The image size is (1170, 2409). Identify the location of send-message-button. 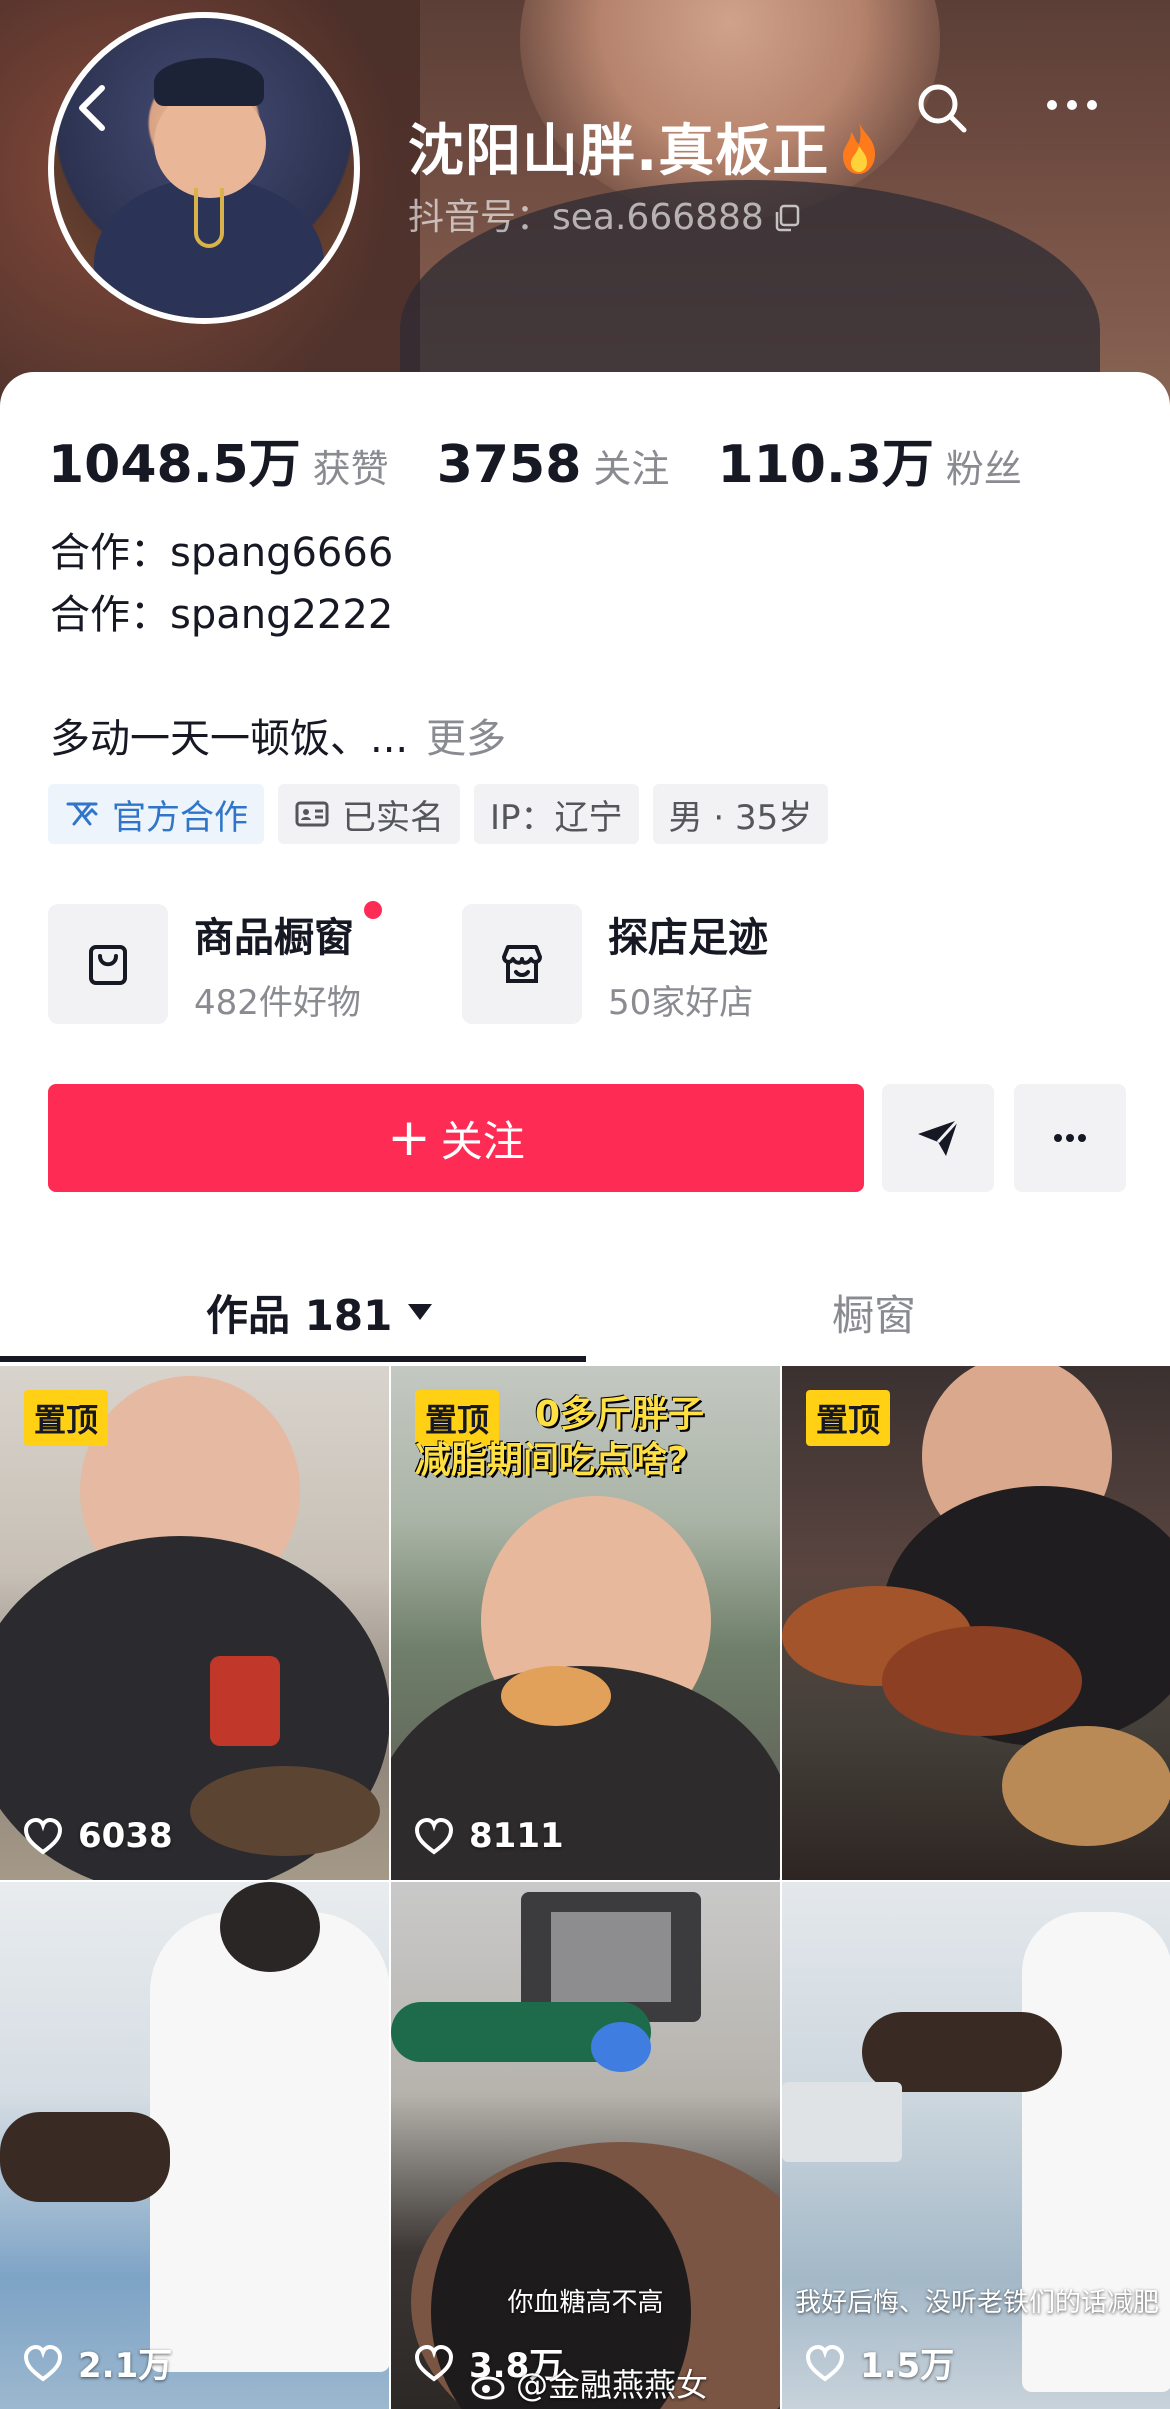
(938, 1138).